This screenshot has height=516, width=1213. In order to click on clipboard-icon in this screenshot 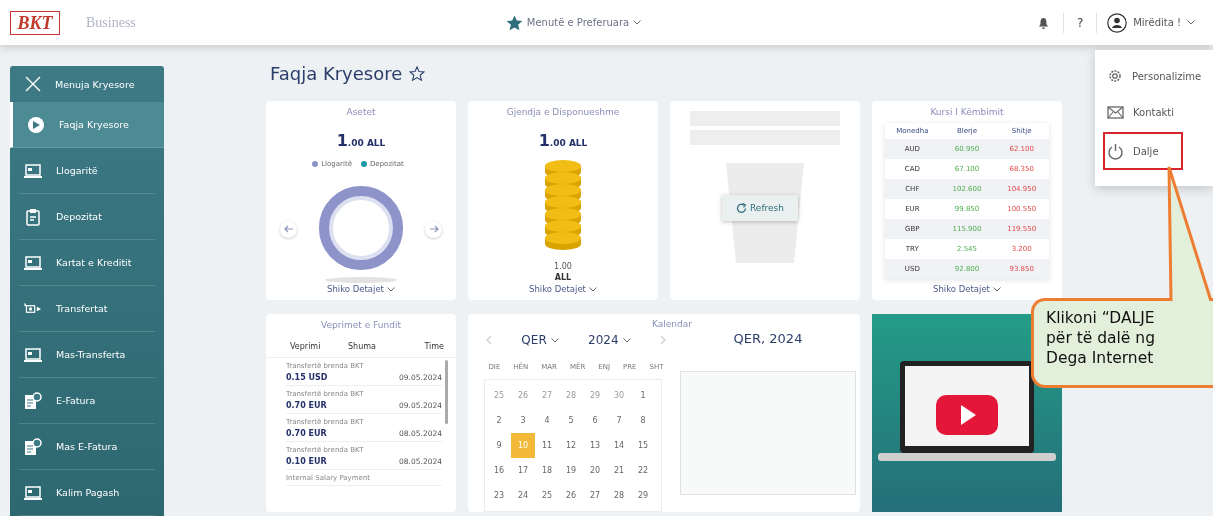, I will do `click(33, 216)`.